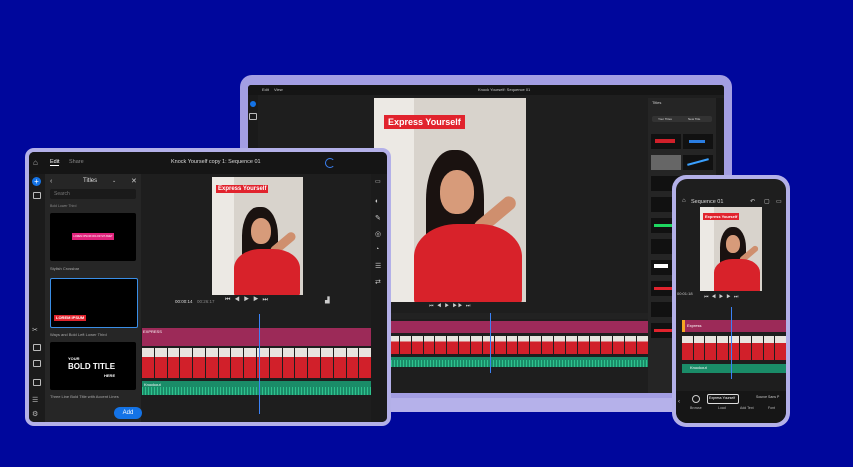 The width and height of the screenshot is (853, 467). What do you see at coordinates (74, 358) in the screenshot?
I see `card-line: YOUR` at bounding box center [74, 358].